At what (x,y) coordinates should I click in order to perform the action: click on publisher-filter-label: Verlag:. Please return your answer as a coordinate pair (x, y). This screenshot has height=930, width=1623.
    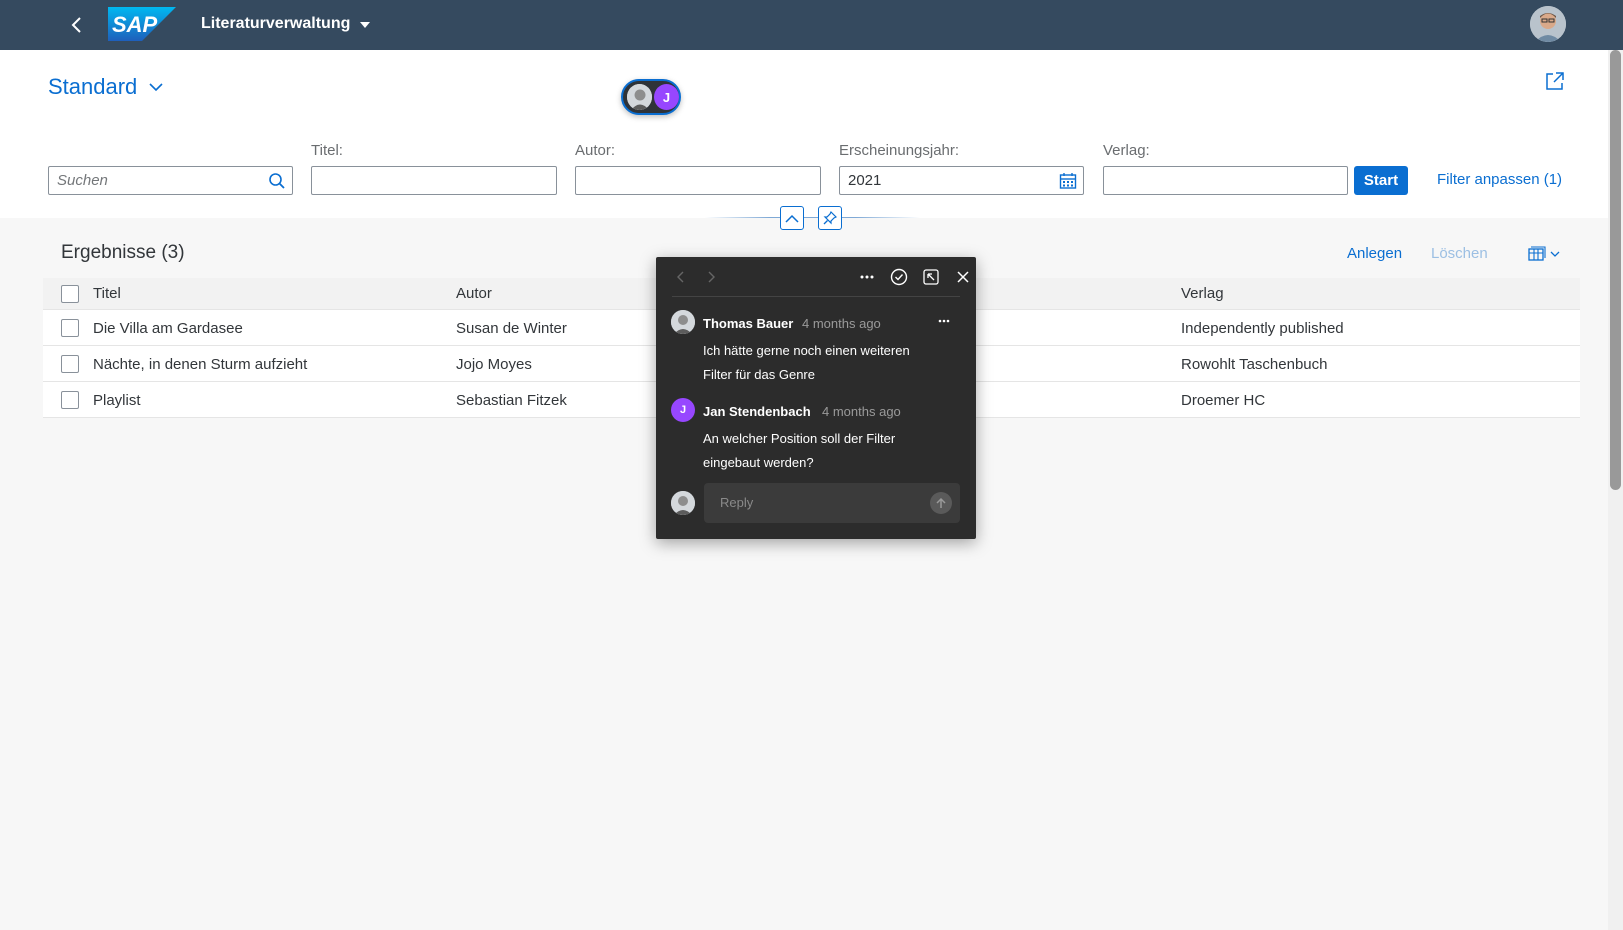
    Looking at the image, I should click on (1126, 150).